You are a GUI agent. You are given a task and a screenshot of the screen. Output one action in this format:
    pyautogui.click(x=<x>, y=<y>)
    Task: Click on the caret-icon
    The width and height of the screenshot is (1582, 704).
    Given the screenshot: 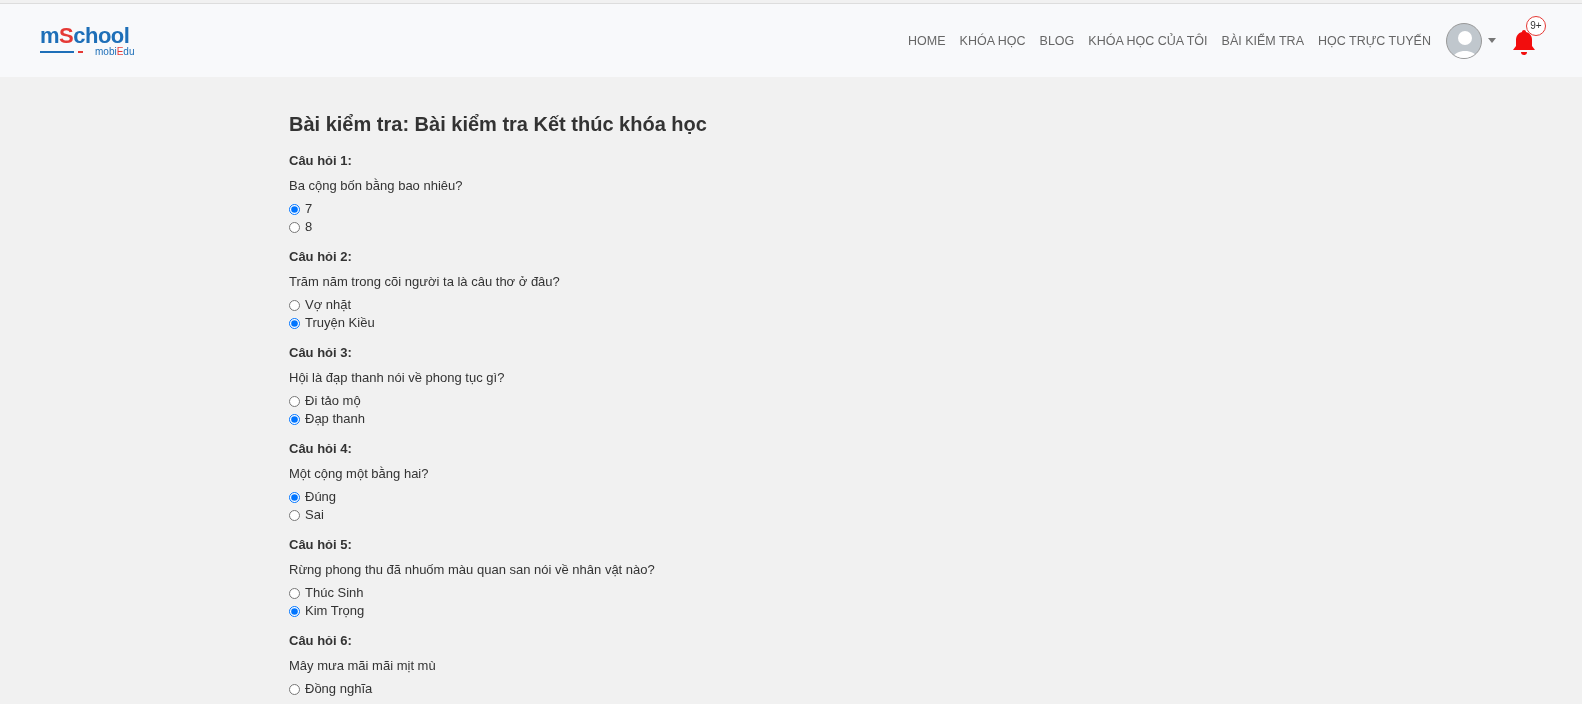 What is the action you would take?
    pyautogui.click(x=1492, y=40)
    